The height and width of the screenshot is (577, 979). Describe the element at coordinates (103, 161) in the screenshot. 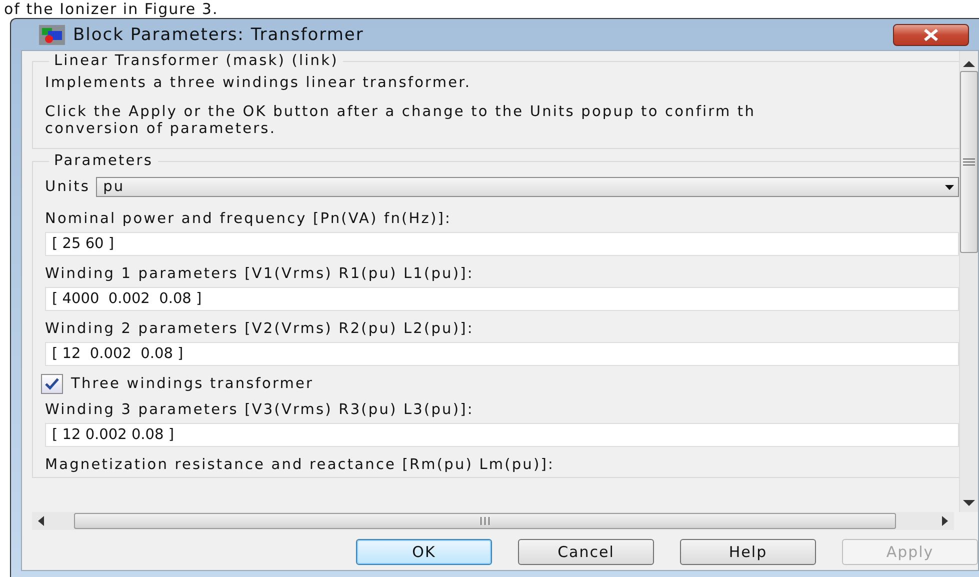

I see `group-title: Parameters` at that location.